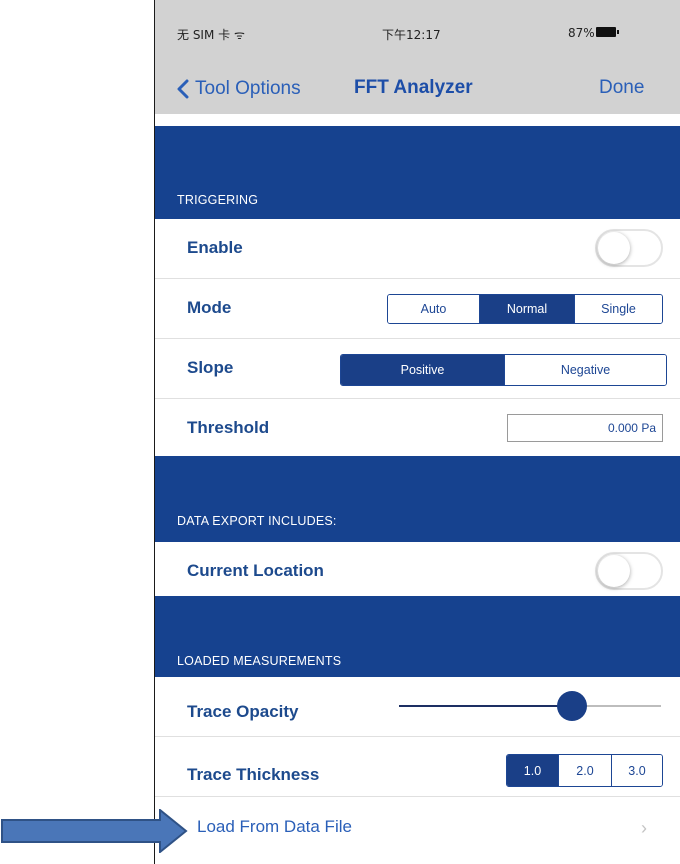 This screenshot has width=680, height=864. I want to click on slider-thumb, so click(571, 706).